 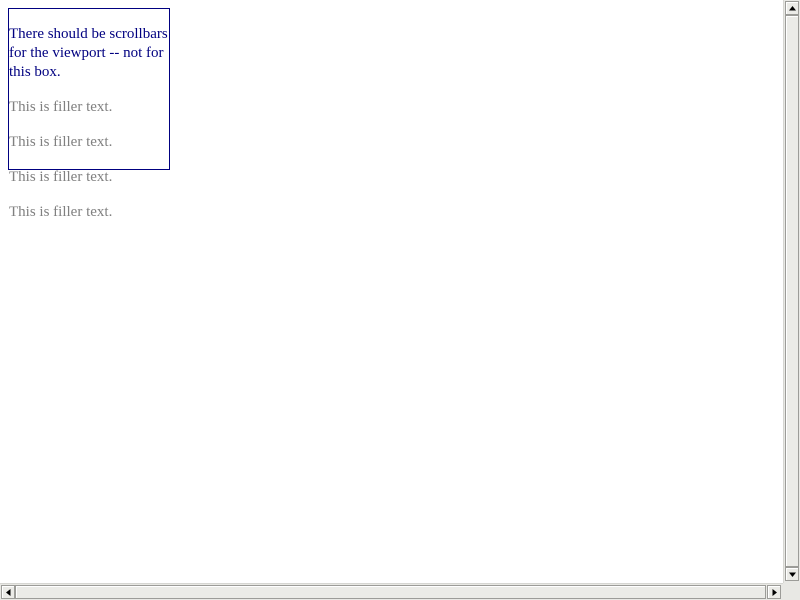 I want to click on scroll-down-button, so click(x=792, y=574).